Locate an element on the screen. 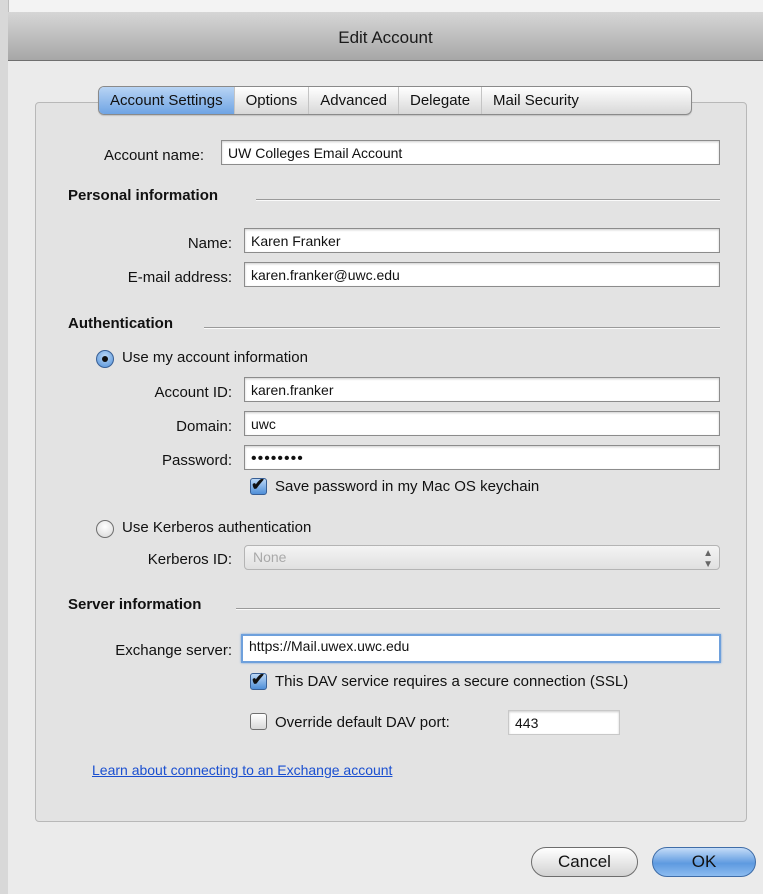 Image resolution: width=763 pixels, height=894 pixels. name-field: Karen Franker is located at coordinates (482, 240).